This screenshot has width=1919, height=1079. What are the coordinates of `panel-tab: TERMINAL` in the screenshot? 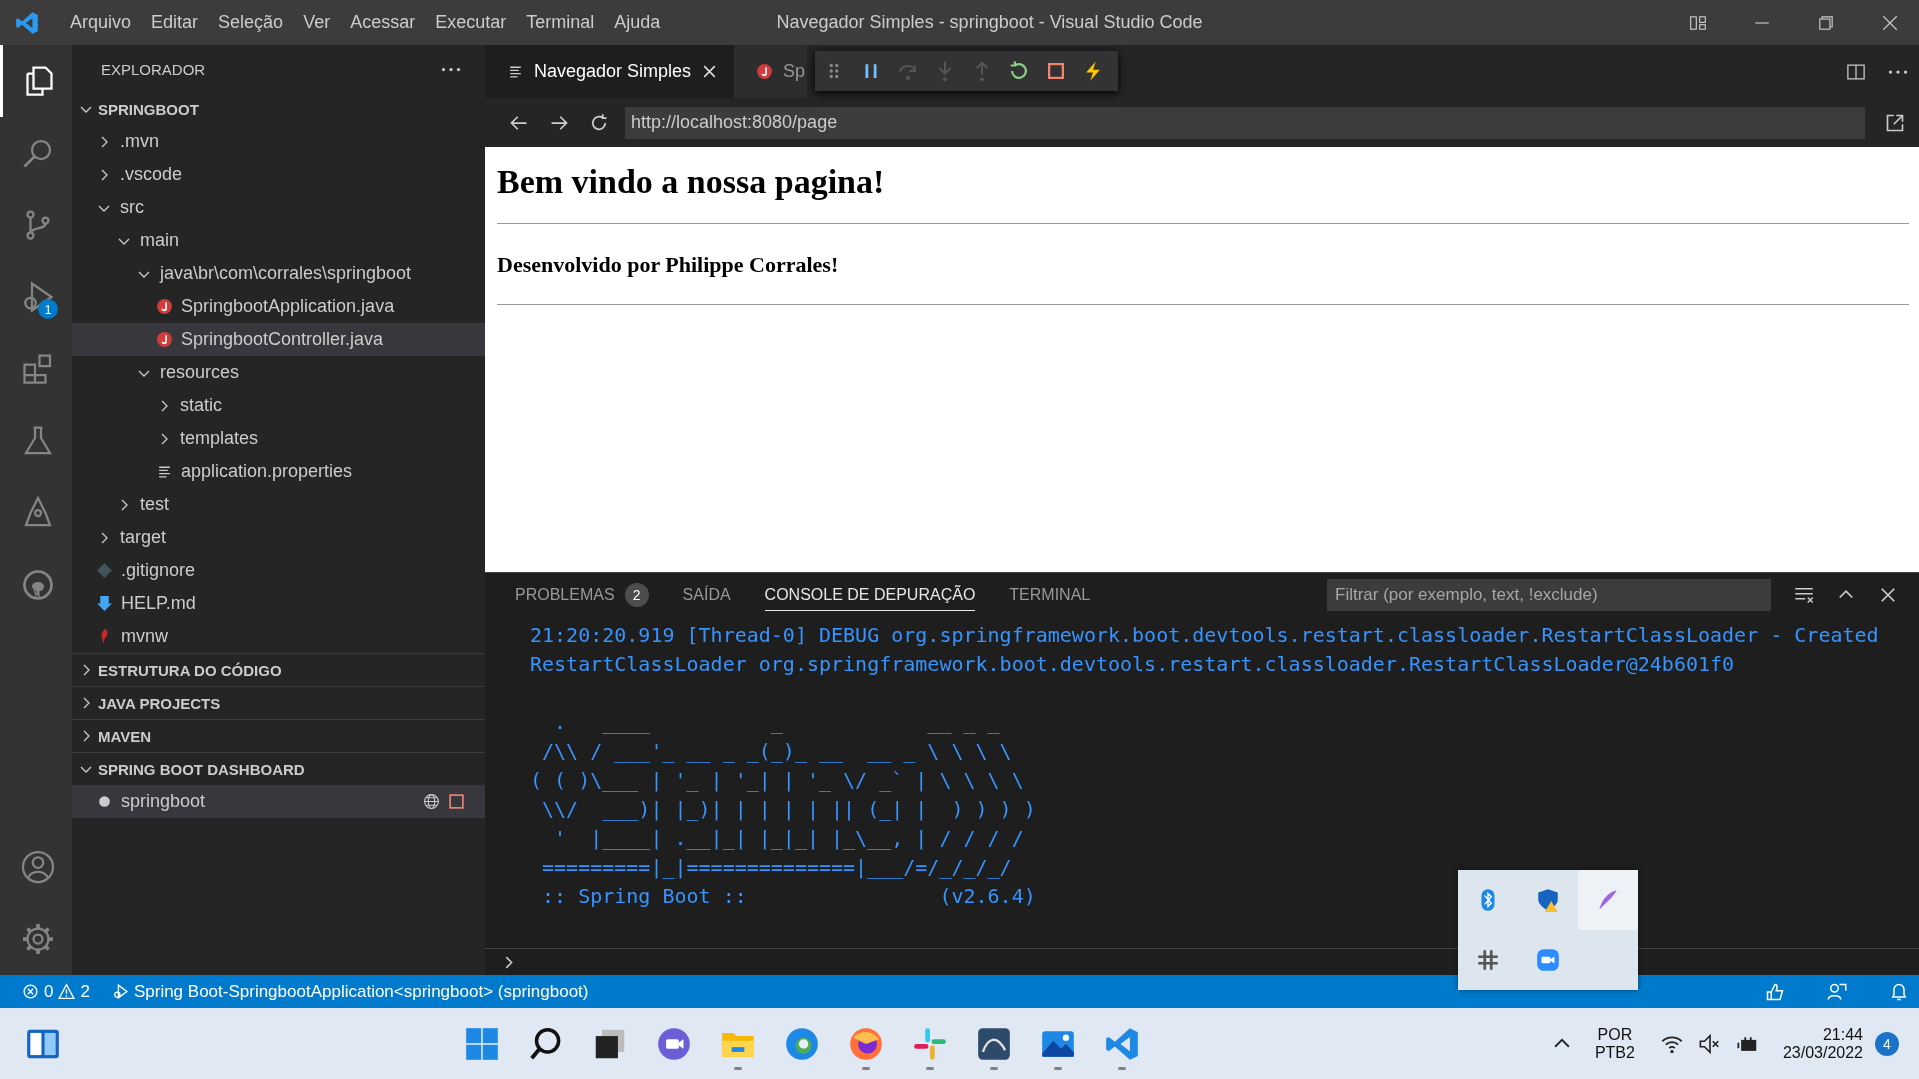 It's located at (1050, 595).